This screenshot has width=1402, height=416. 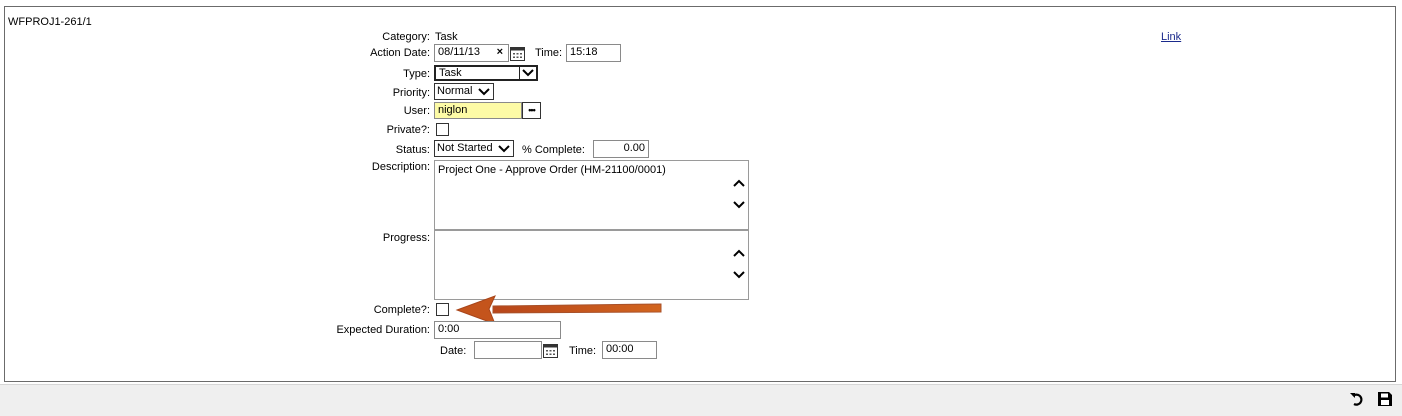 I want to click on save-icon, so click(x=1385, y=399).